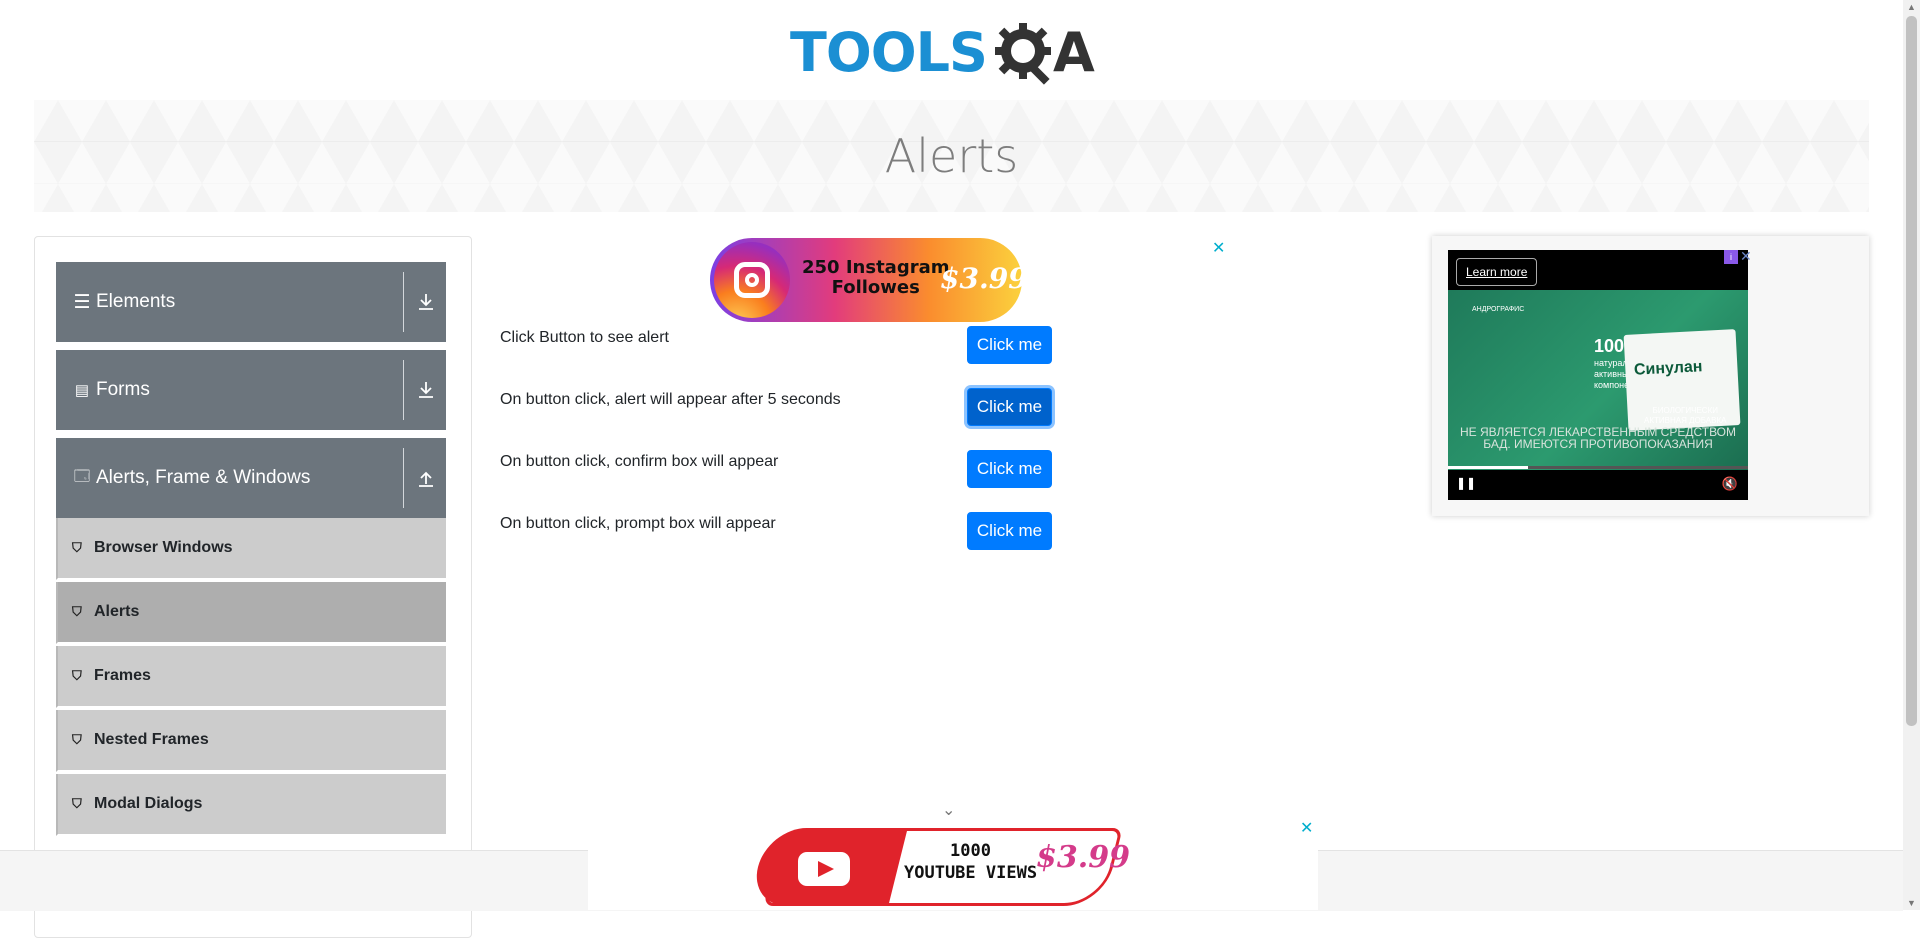  What do you see at coordinates (1466, 483) in the screenshot?
I see `pause-icon: ❚❚` at bounding box center [1466, 483].